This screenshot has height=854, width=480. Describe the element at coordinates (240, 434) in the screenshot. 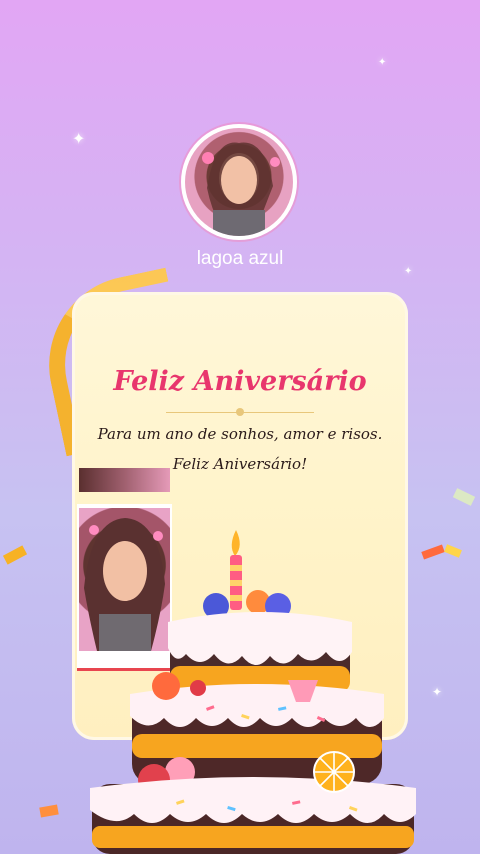

I see `card-message-line1: Para um ano de sonhos, amor e risos.` at that location.